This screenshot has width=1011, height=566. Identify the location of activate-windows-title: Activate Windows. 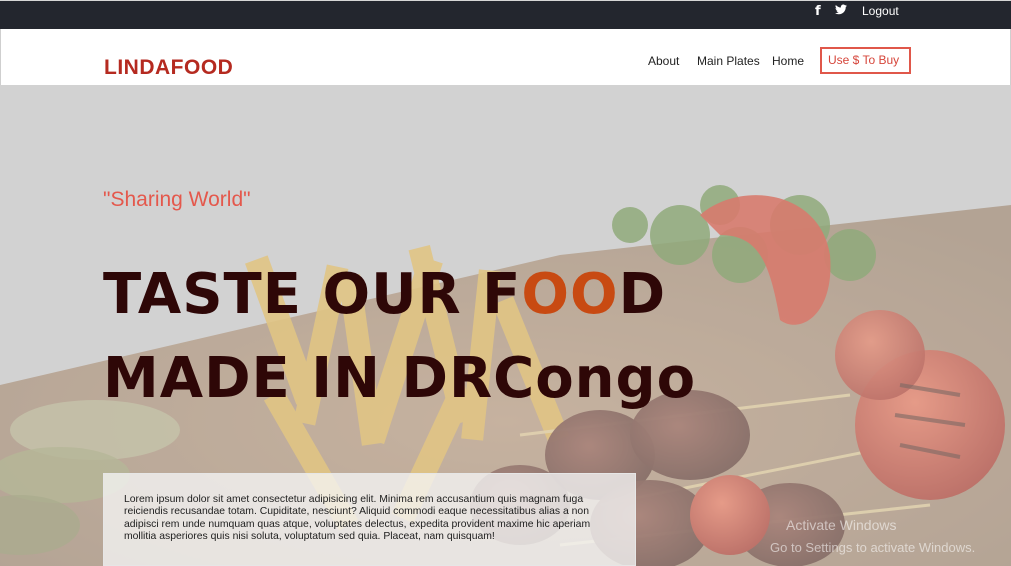
(841, 525).